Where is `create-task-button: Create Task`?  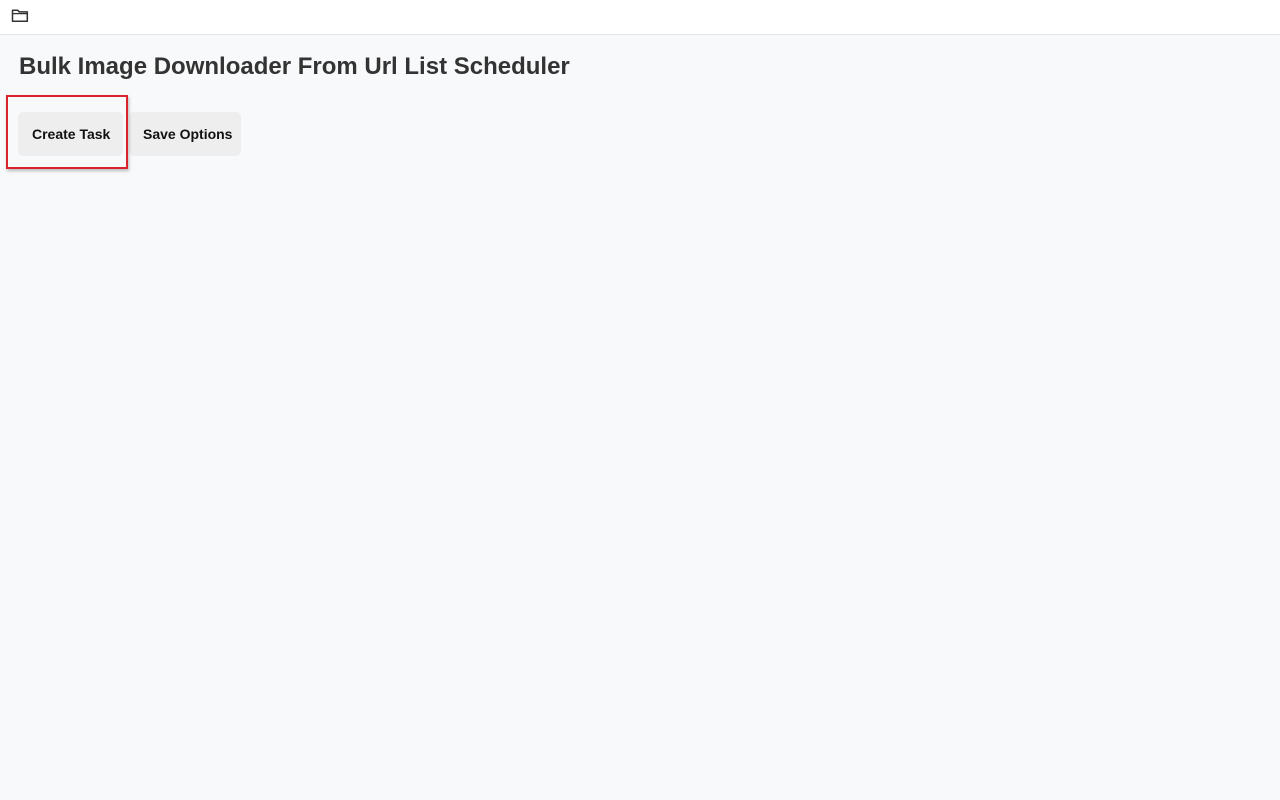 create-task-button: Create Task is located at coordinates (70, 134).